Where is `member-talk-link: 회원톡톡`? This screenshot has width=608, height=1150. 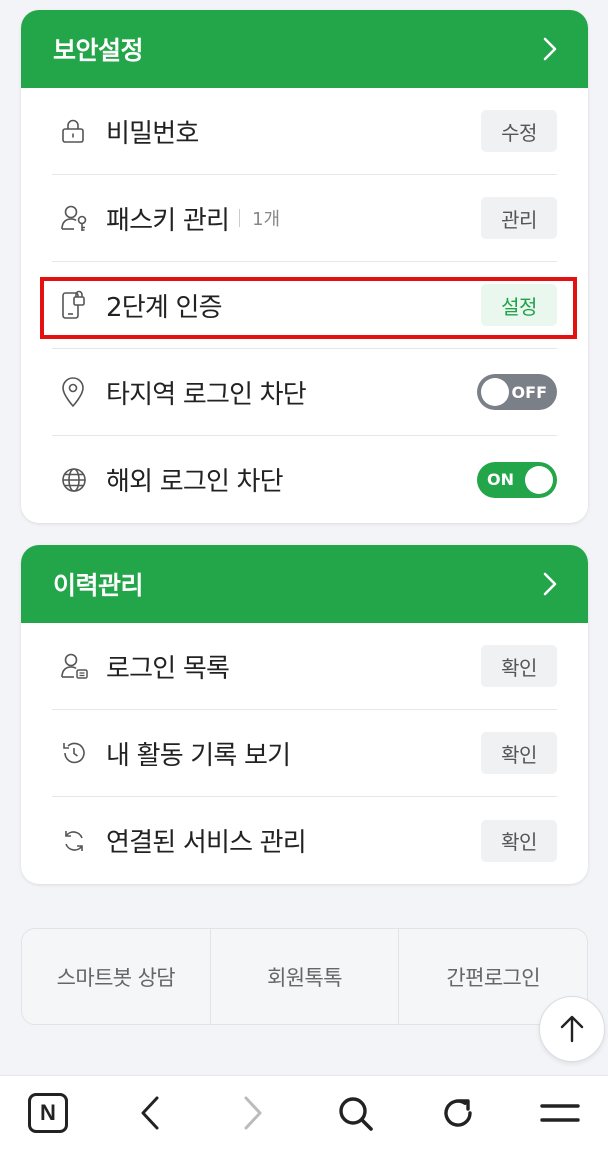 member-talk-link: 회원톡톡 is located at coordinates (305, 976).